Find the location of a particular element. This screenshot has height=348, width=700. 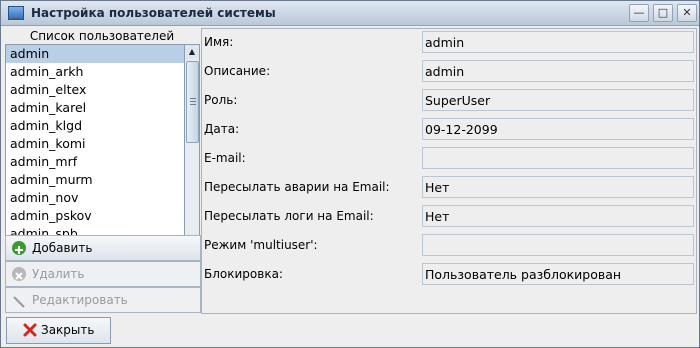

email-row: E-mail: is located at coordinates (449, 159).